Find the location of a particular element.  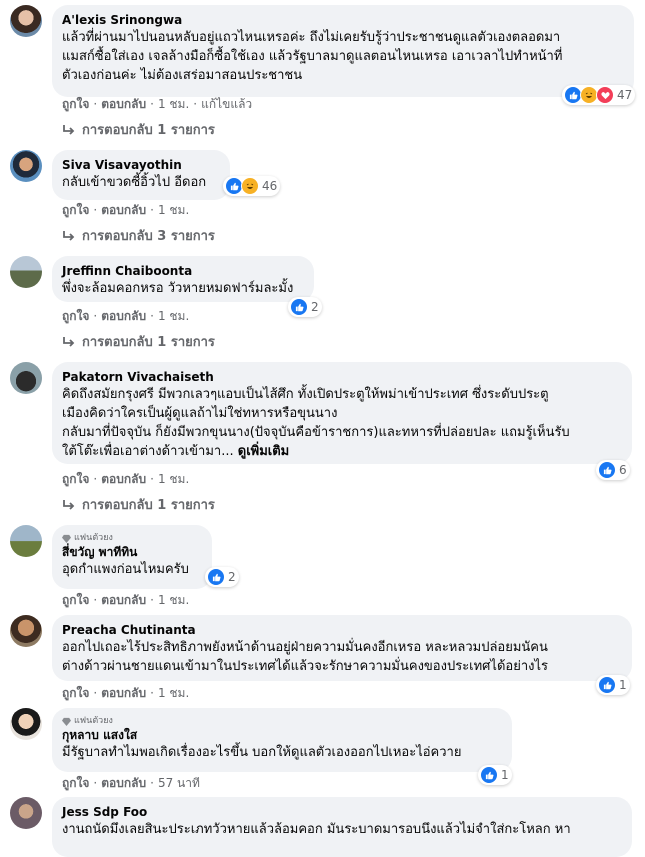

comment-actions: ถูกใจ · ตอบกลับ · 1 ชม. · แก้ไขแล้ว is located at coordinates (157, 104).